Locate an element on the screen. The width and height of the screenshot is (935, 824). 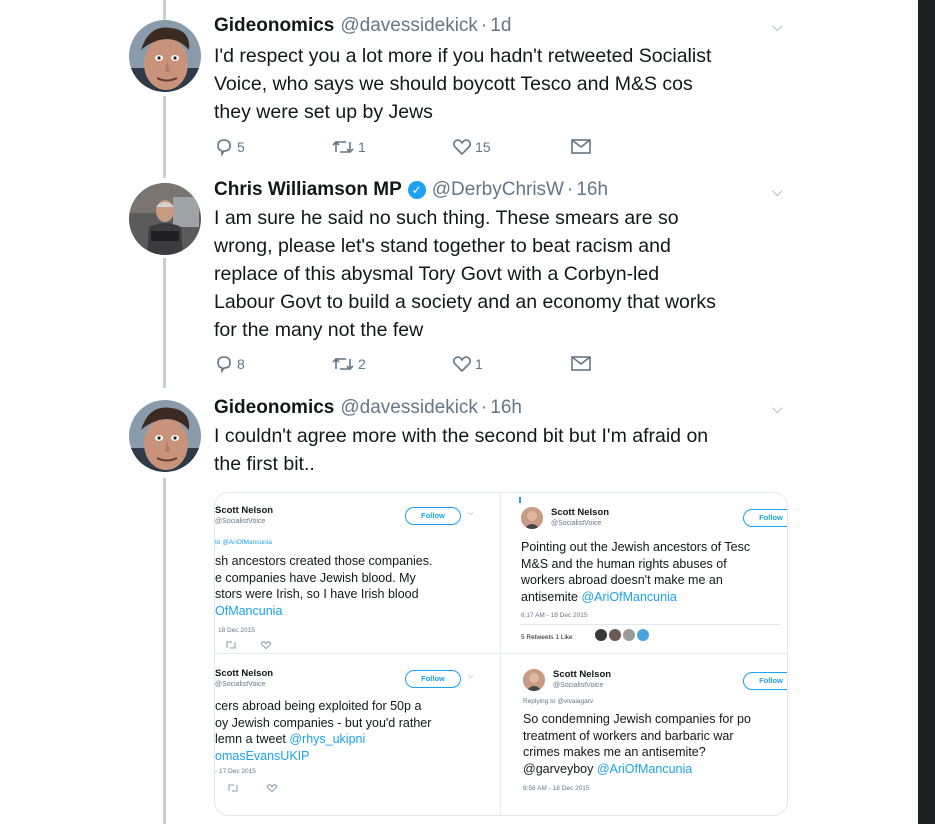
retweet-count: 1 is located at coordinates (362, 147).